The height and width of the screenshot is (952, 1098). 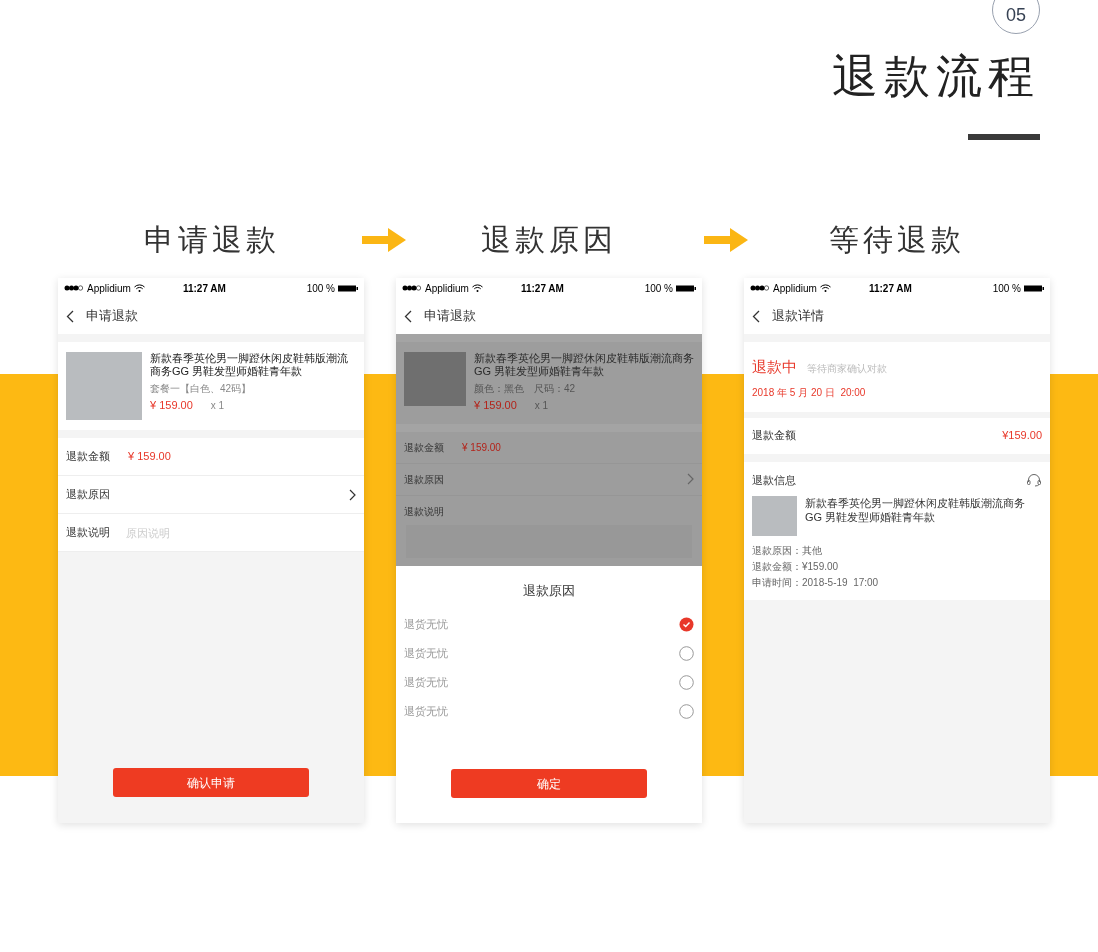 What do you see at coordinates (201, 388) in the screenshot?
I see `product-variant: 套餐一【白色、42码】` at bounding box center [201, 388].